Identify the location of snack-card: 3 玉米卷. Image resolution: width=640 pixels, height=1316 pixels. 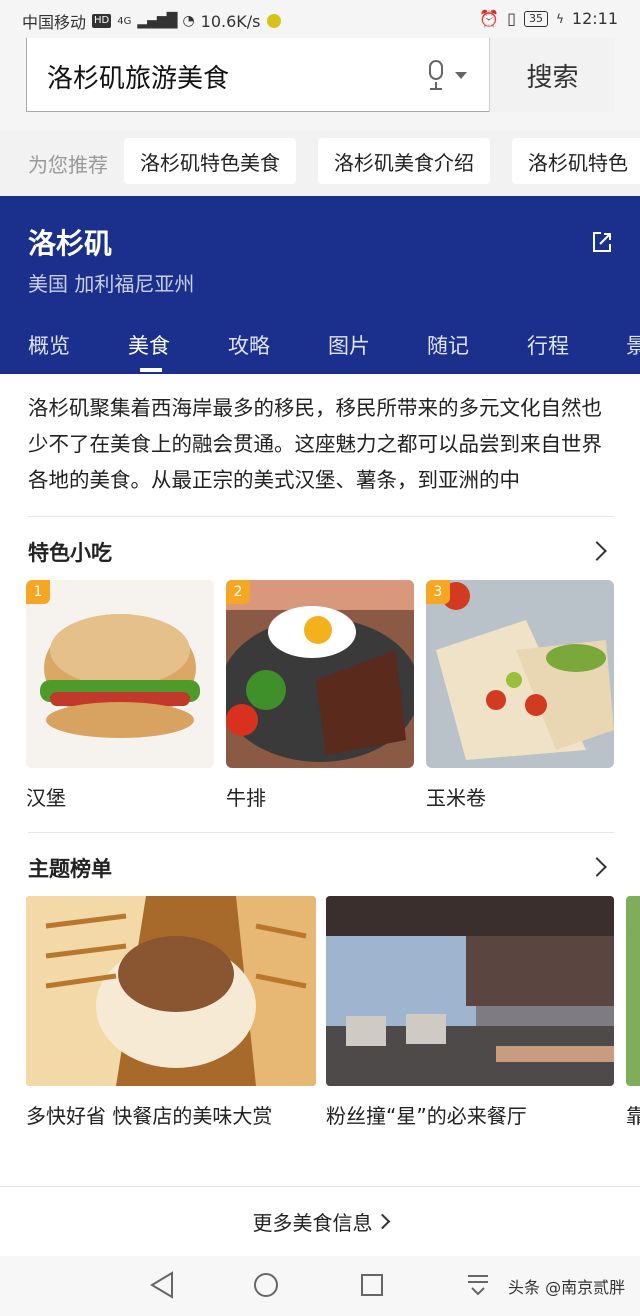
(520, 695).